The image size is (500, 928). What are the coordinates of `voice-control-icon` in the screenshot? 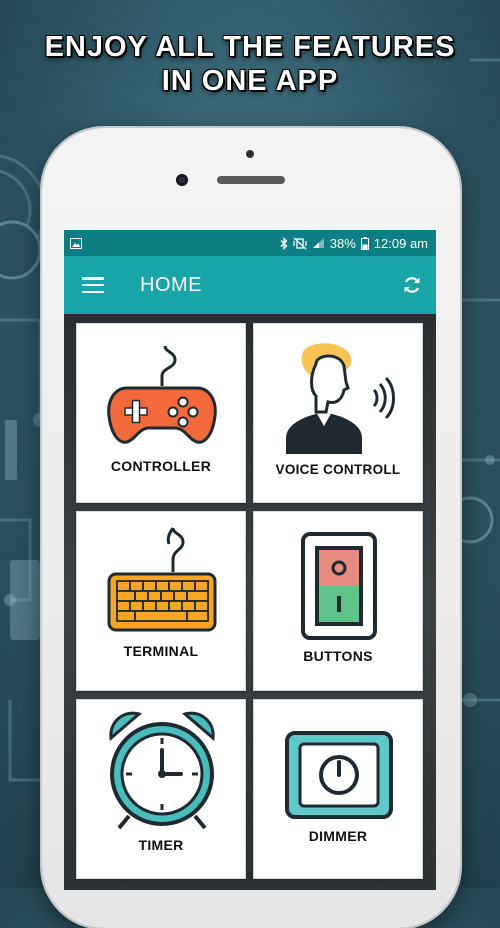 It's located at (340, 398).